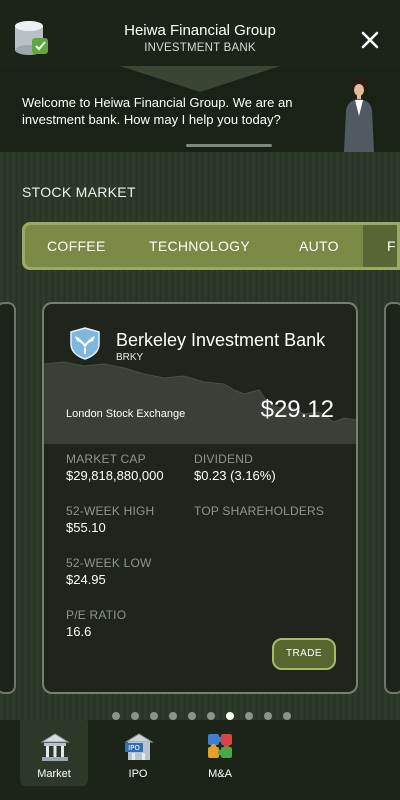 Image resolution: width=400 pixels, height=800 pixels. I want to click on trade-button: TRADE, so click(304, 654).